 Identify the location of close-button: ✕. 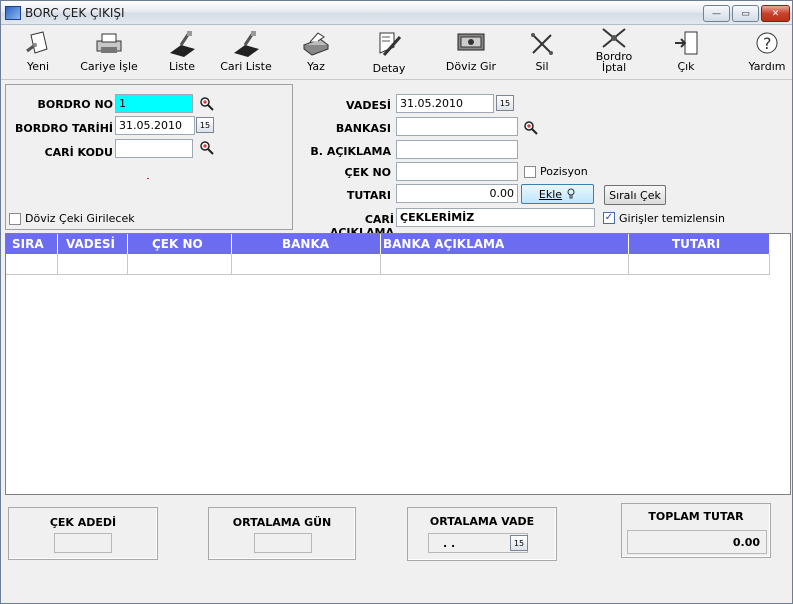
(775, 13).